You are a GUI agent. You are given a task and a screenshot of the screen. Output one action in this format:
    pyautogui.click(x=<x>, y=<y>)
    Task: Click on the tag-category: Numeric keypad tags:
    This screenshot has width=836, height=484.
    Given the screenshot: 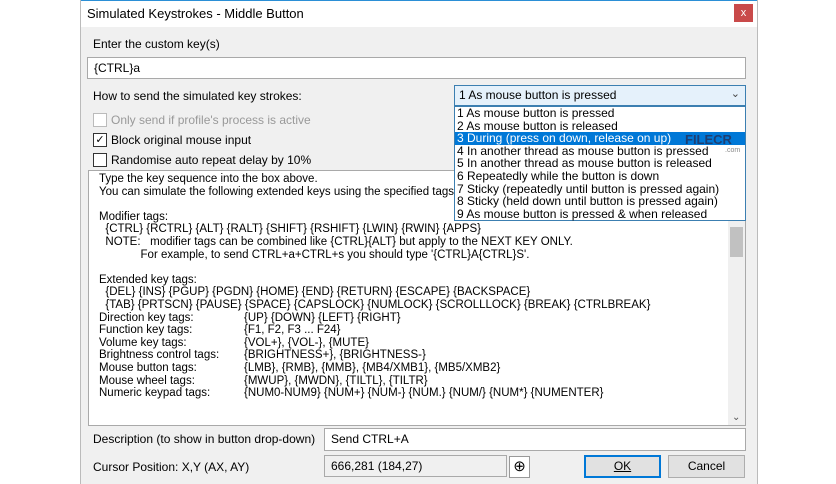 What is the action you would take?
    pyautogui.click(x=155, y=393)
    